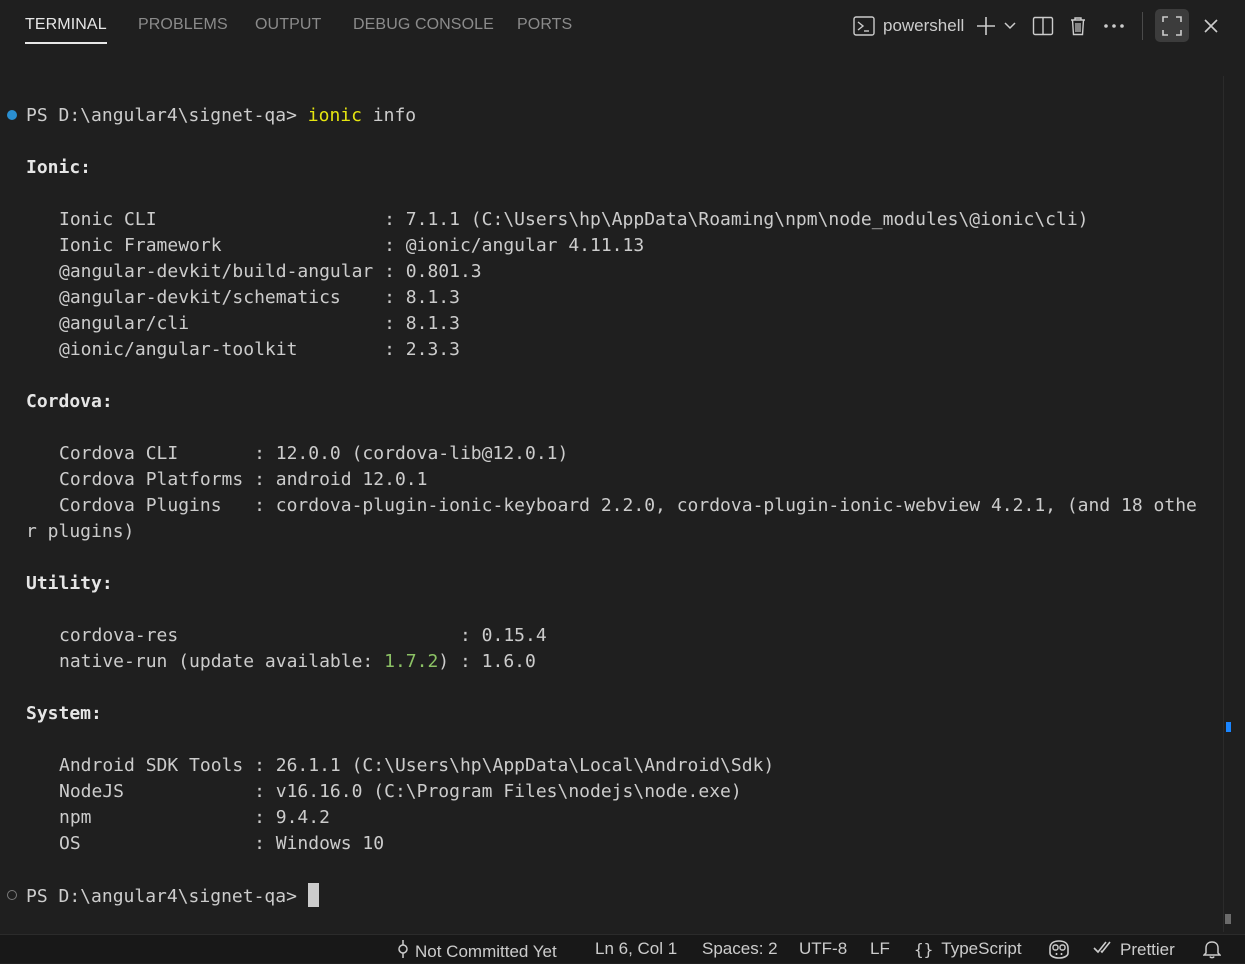 The image size is (1245, 964). I want to click on bell-icon, so click(1214, 951).